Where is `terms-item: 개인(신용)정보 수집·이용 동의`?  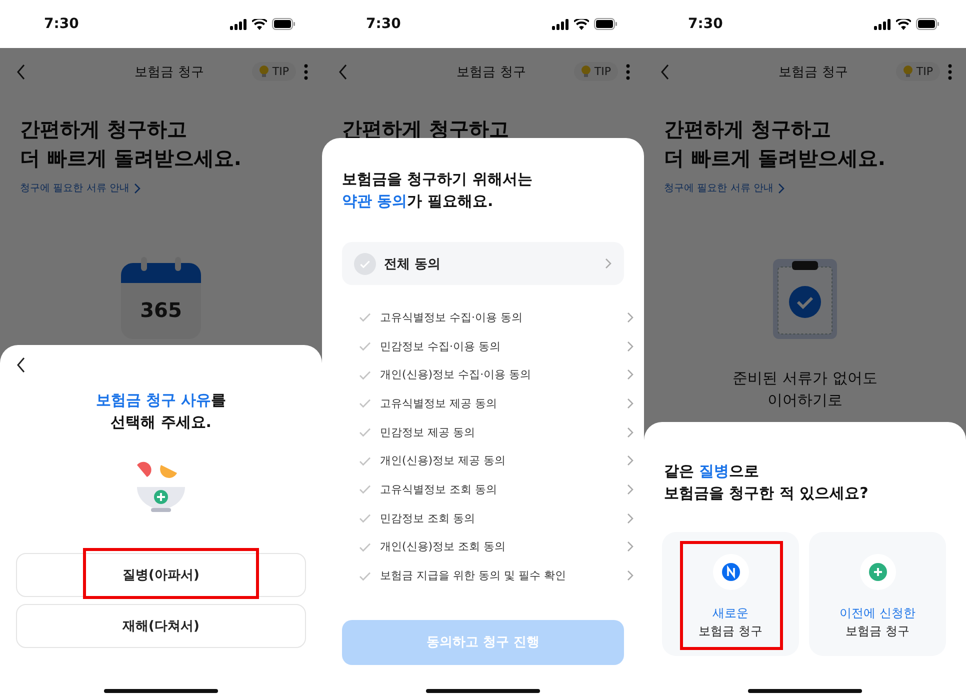 terms-item: 개인(신용)정보 수집·이용 동의 is located at coordinates (499, 374).